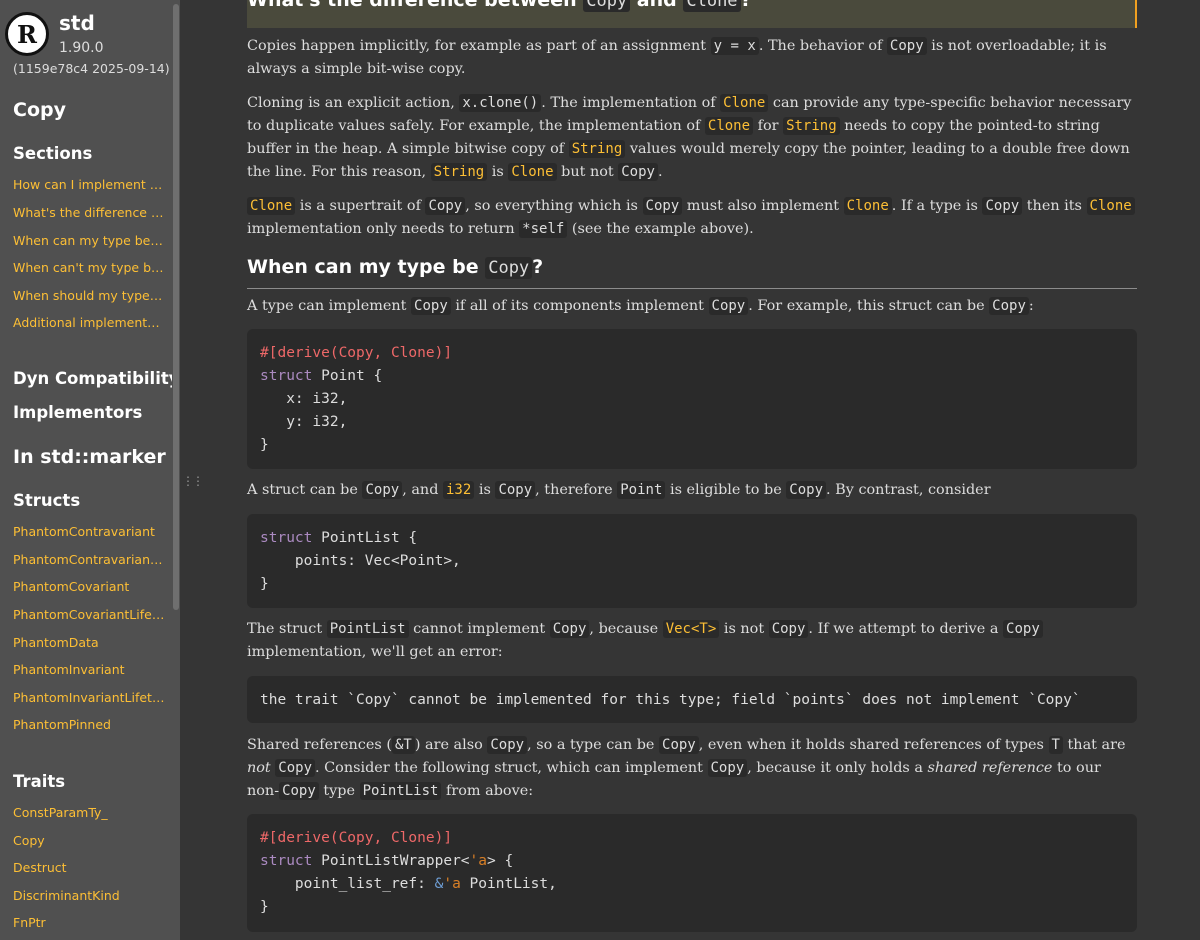 The width and height of the screenshot is (1200, 940). Describe the element at coordinates (692, 561) in the screenshot. I see `code-block: struct PointList { points: Vec<Point>, }` at that location.